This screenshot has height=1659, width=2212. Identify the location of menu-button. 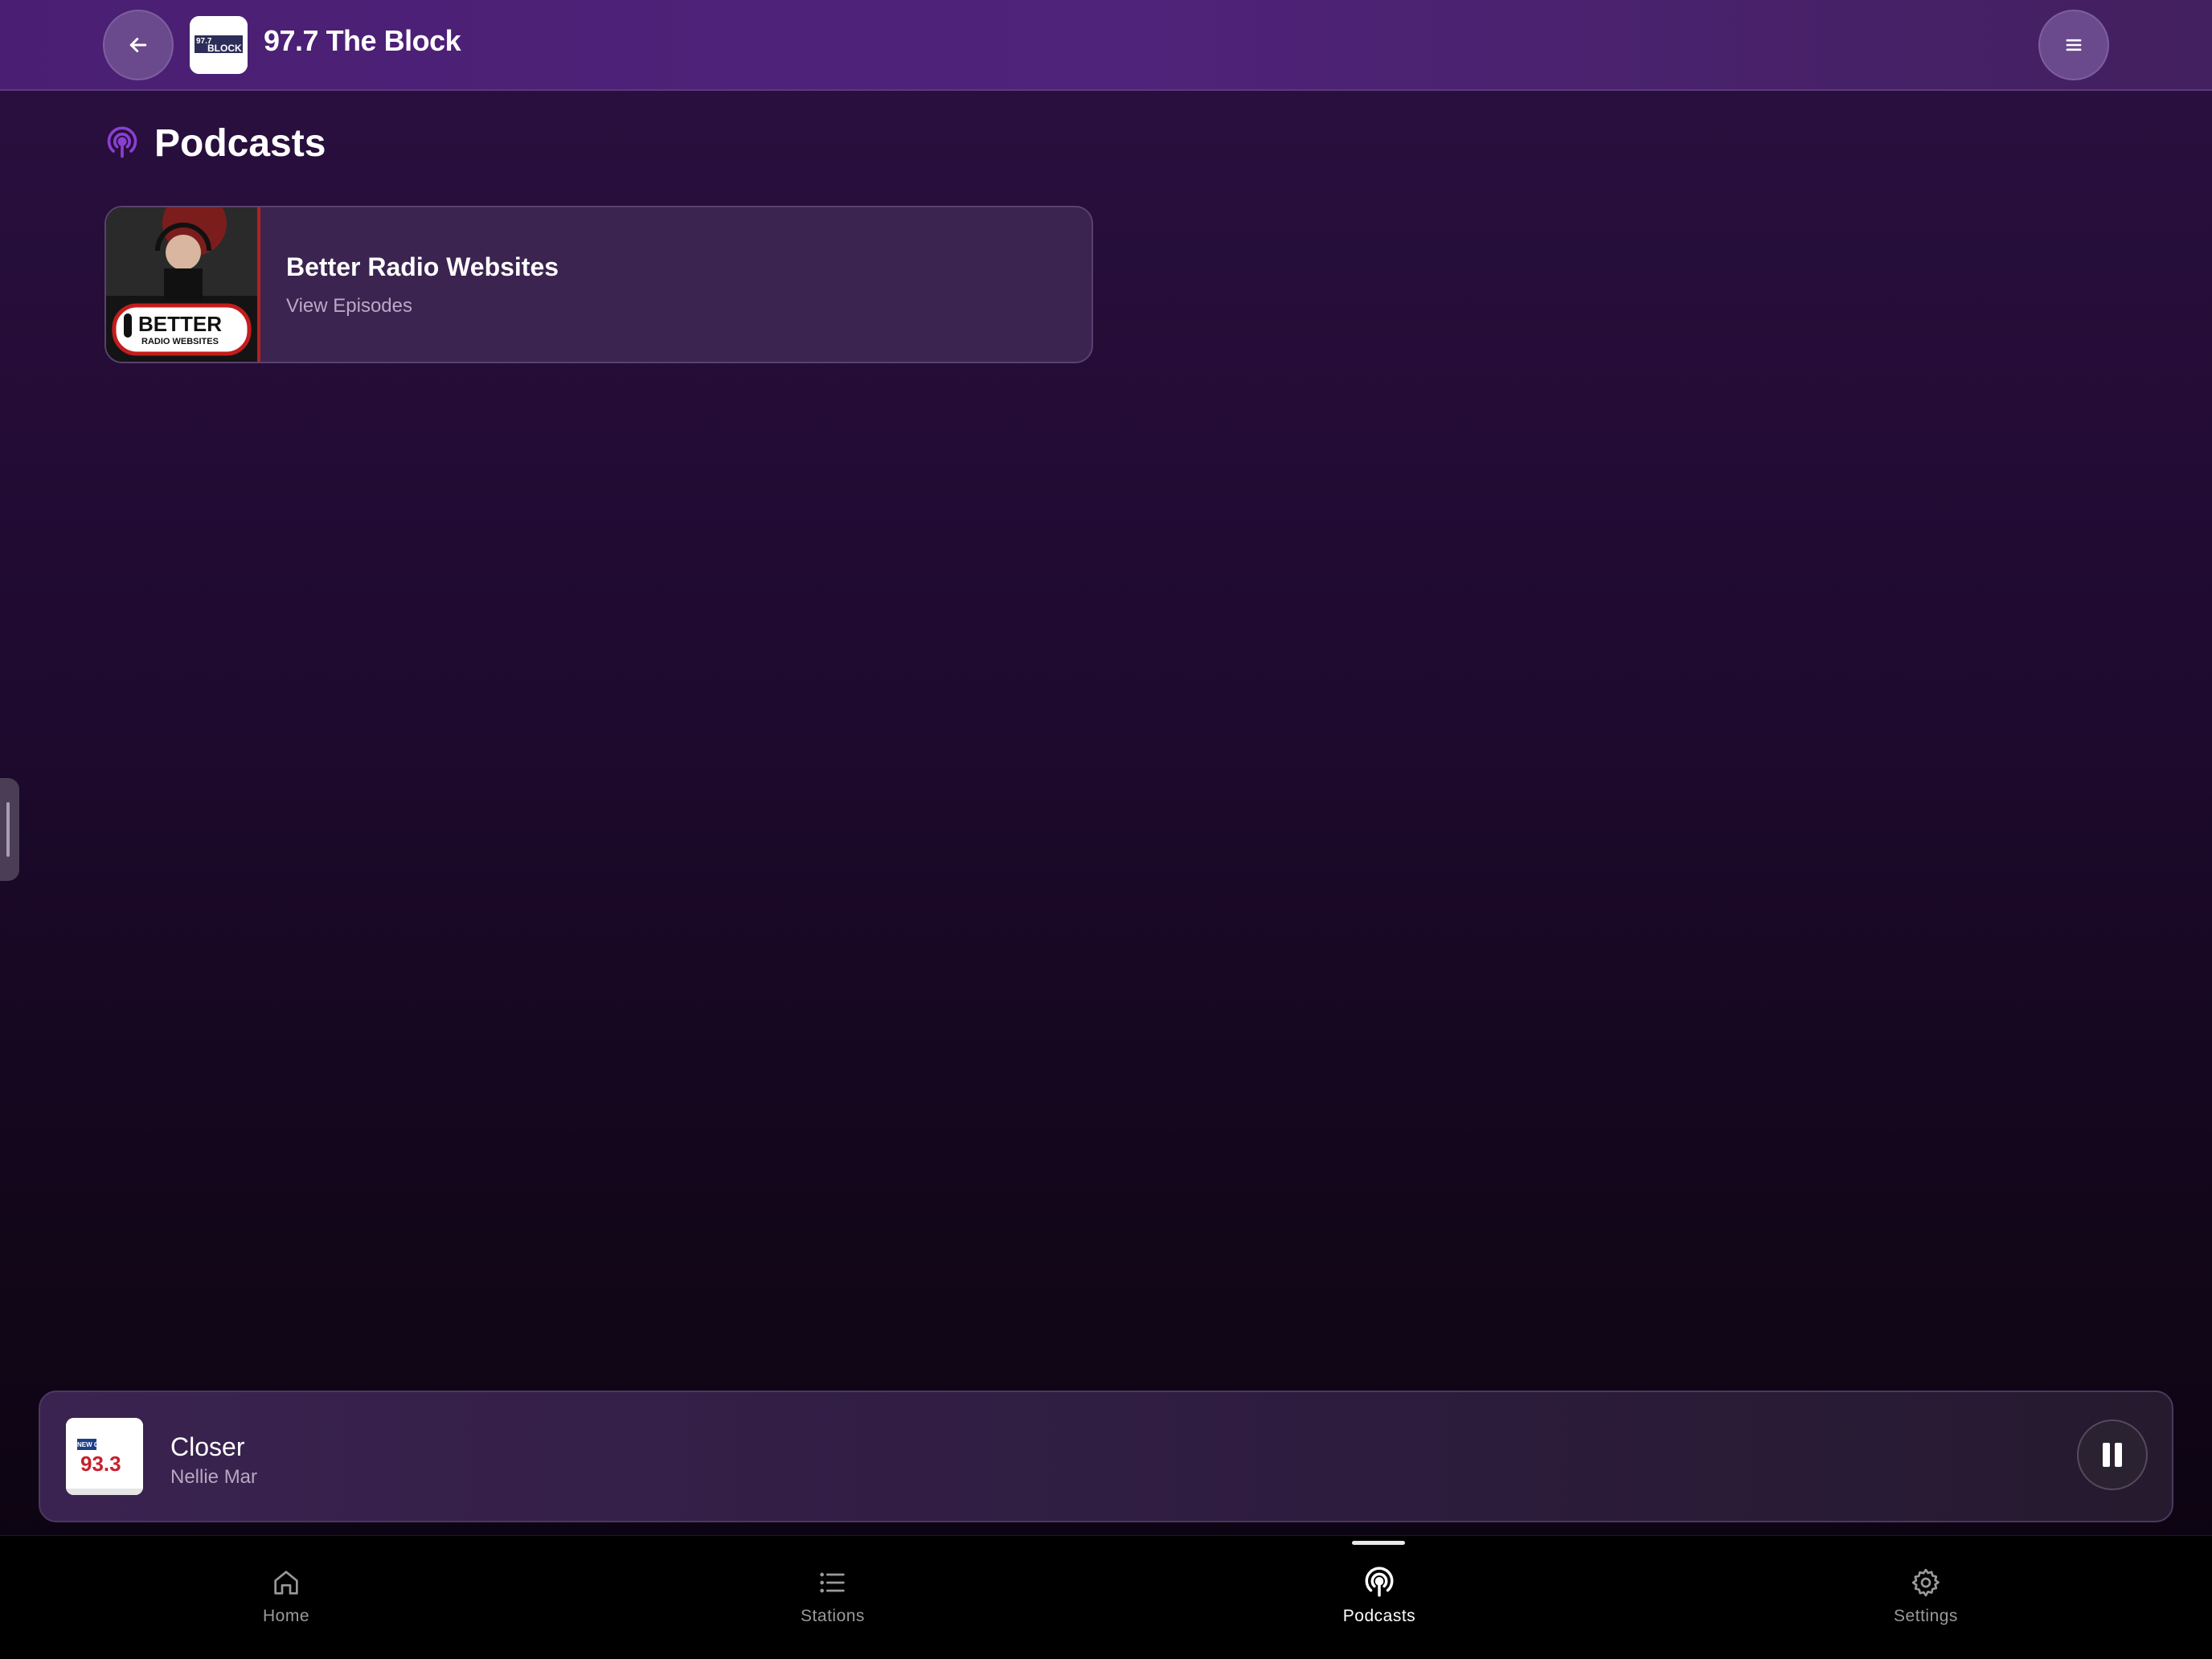
(2073, 45).